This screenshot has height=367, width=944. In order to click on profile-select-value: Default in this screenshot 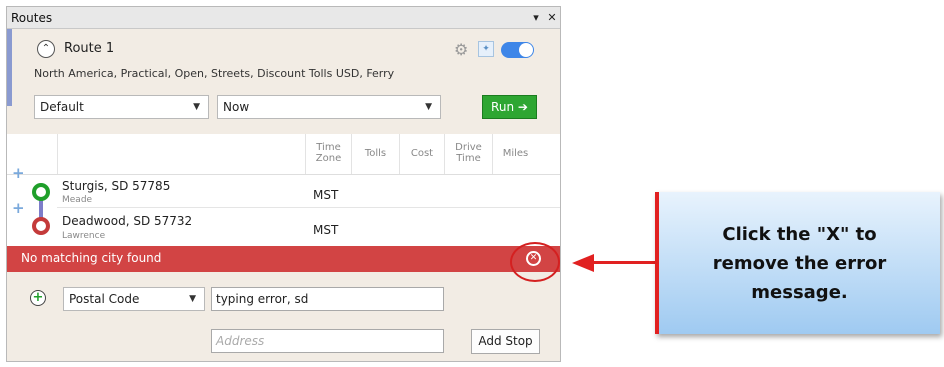, I will do `click(62, 107)`.